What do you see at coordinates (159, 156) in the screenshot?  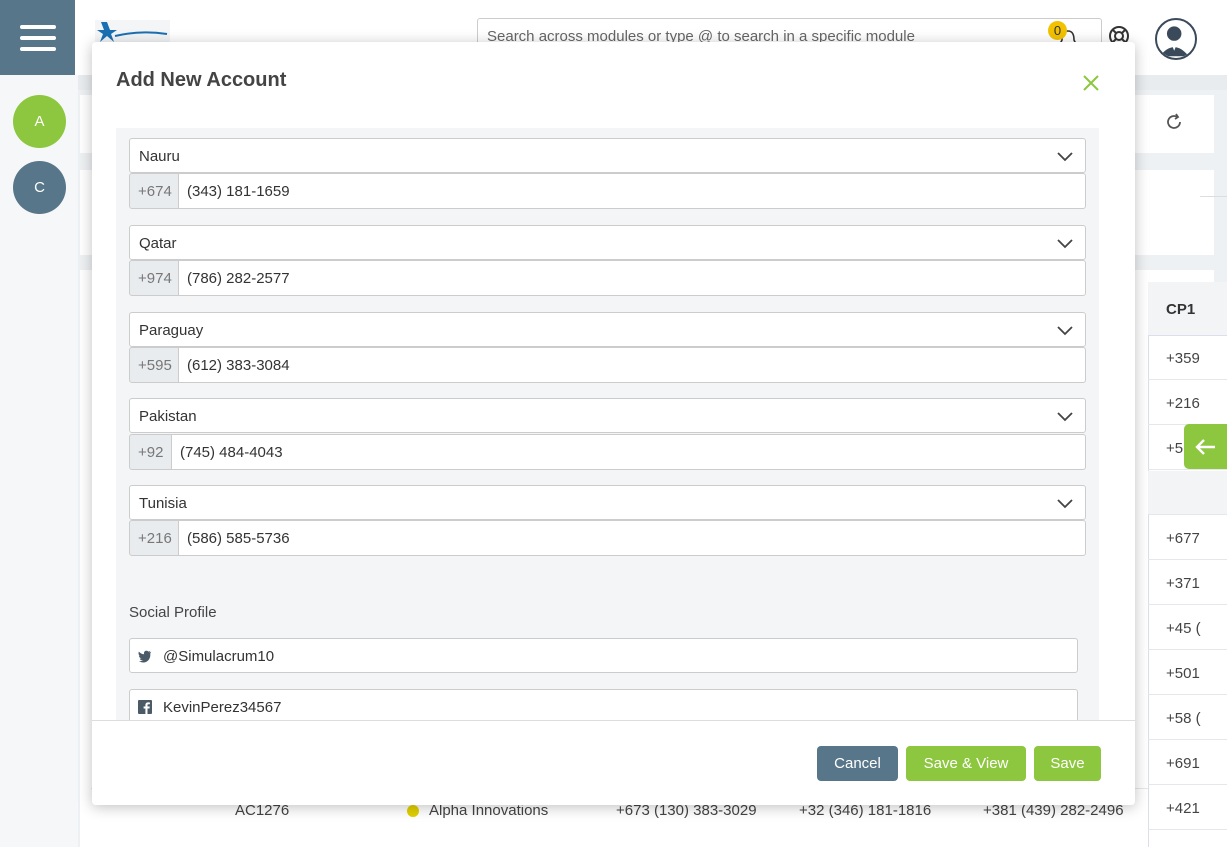 I see `country-select-value: Nauru` at bounding box center [159, 156].